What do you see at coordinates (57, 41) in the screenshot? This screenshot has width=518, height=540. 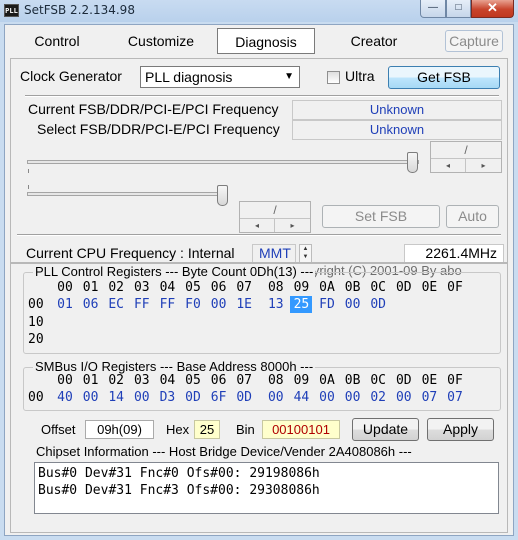 I see `tab-control: Control` at bounding box center [57, 41].